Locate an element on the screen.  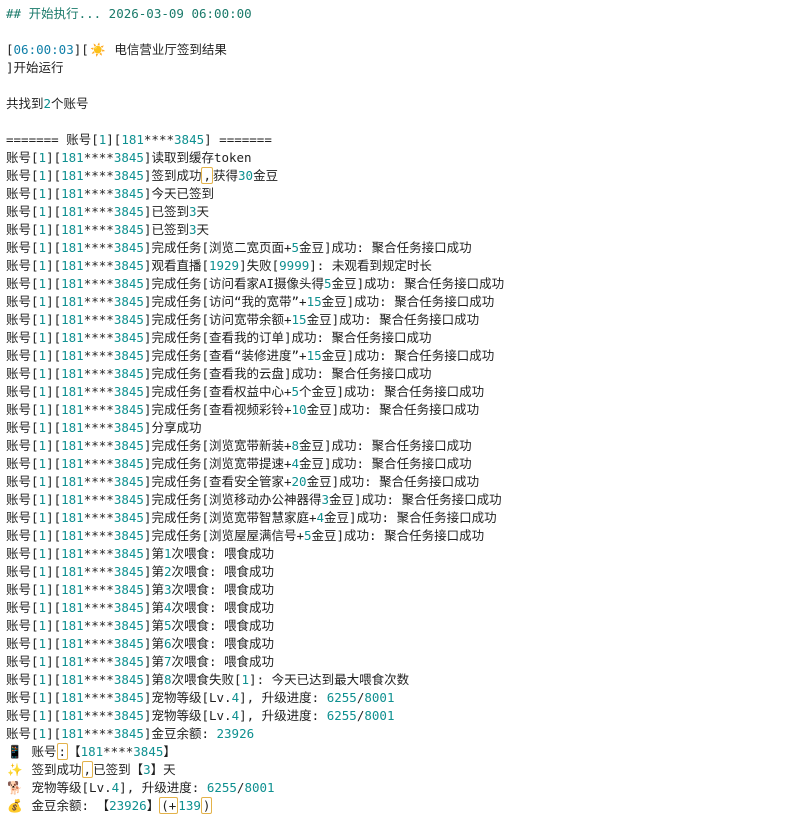
log-text: [ is located at coordinates (10, 49).